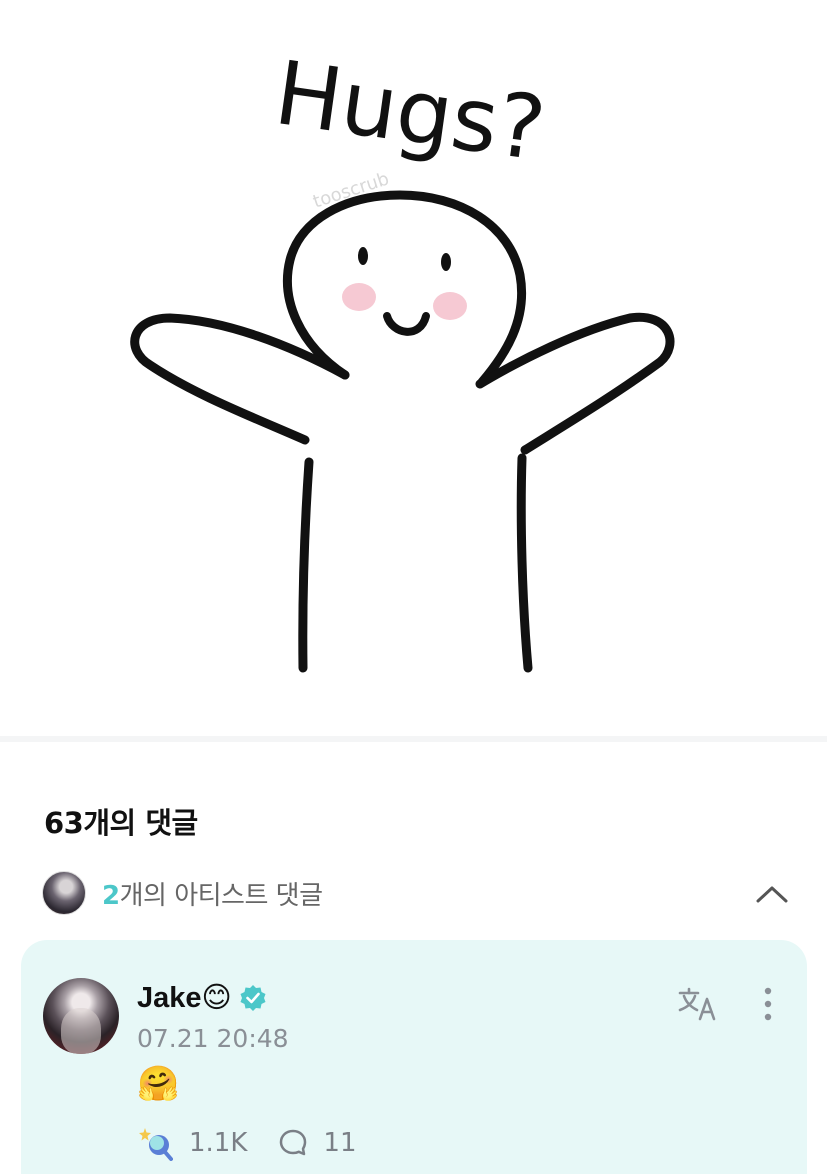  Describe the element at coordinates (340, 1143) in the screenshot. I see `reply-count: 11` at that location.